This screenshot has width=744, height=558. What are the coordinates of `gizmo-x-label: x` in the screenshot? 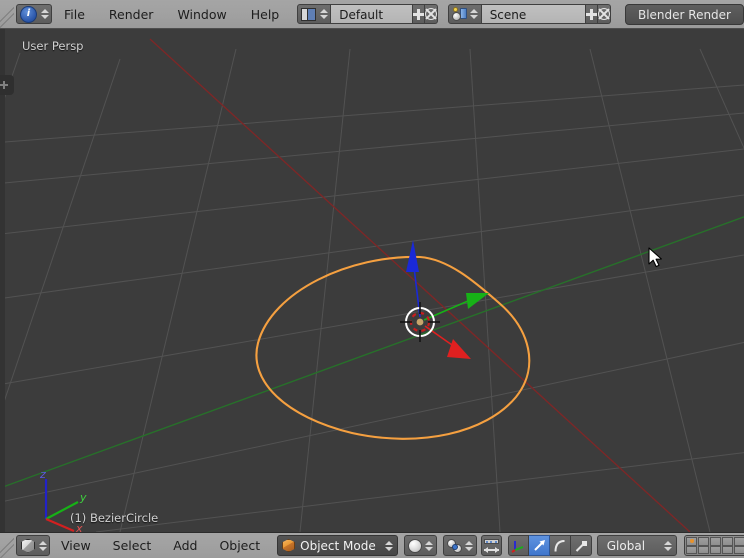 It's located at (79, 527).